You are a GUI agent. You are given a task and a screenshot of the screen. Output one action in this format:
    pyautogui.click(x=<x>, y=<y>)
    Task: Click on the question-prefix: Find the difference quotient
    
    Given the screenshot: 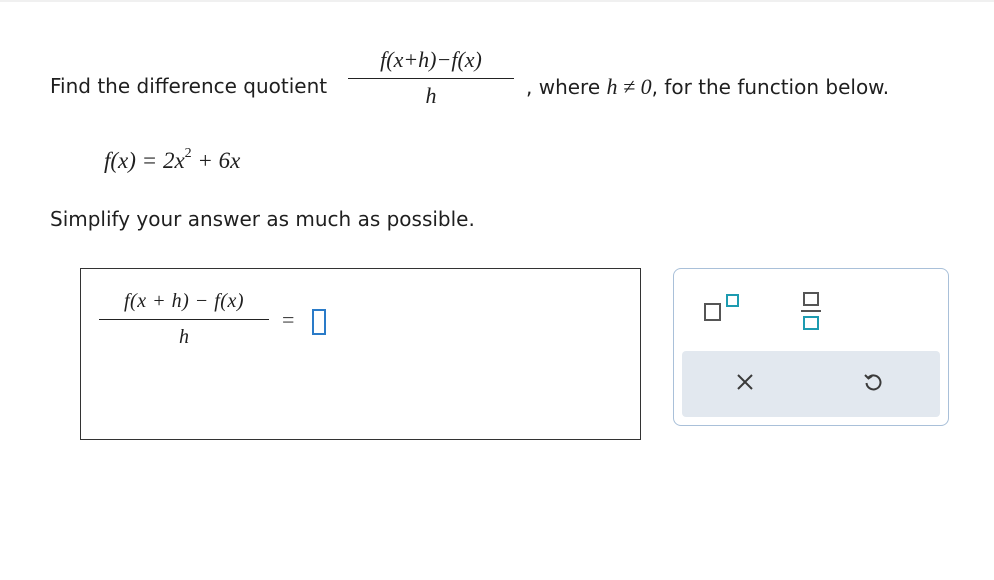 What is the action you would take?
    pyautogui.click(x=189, y=86)
    